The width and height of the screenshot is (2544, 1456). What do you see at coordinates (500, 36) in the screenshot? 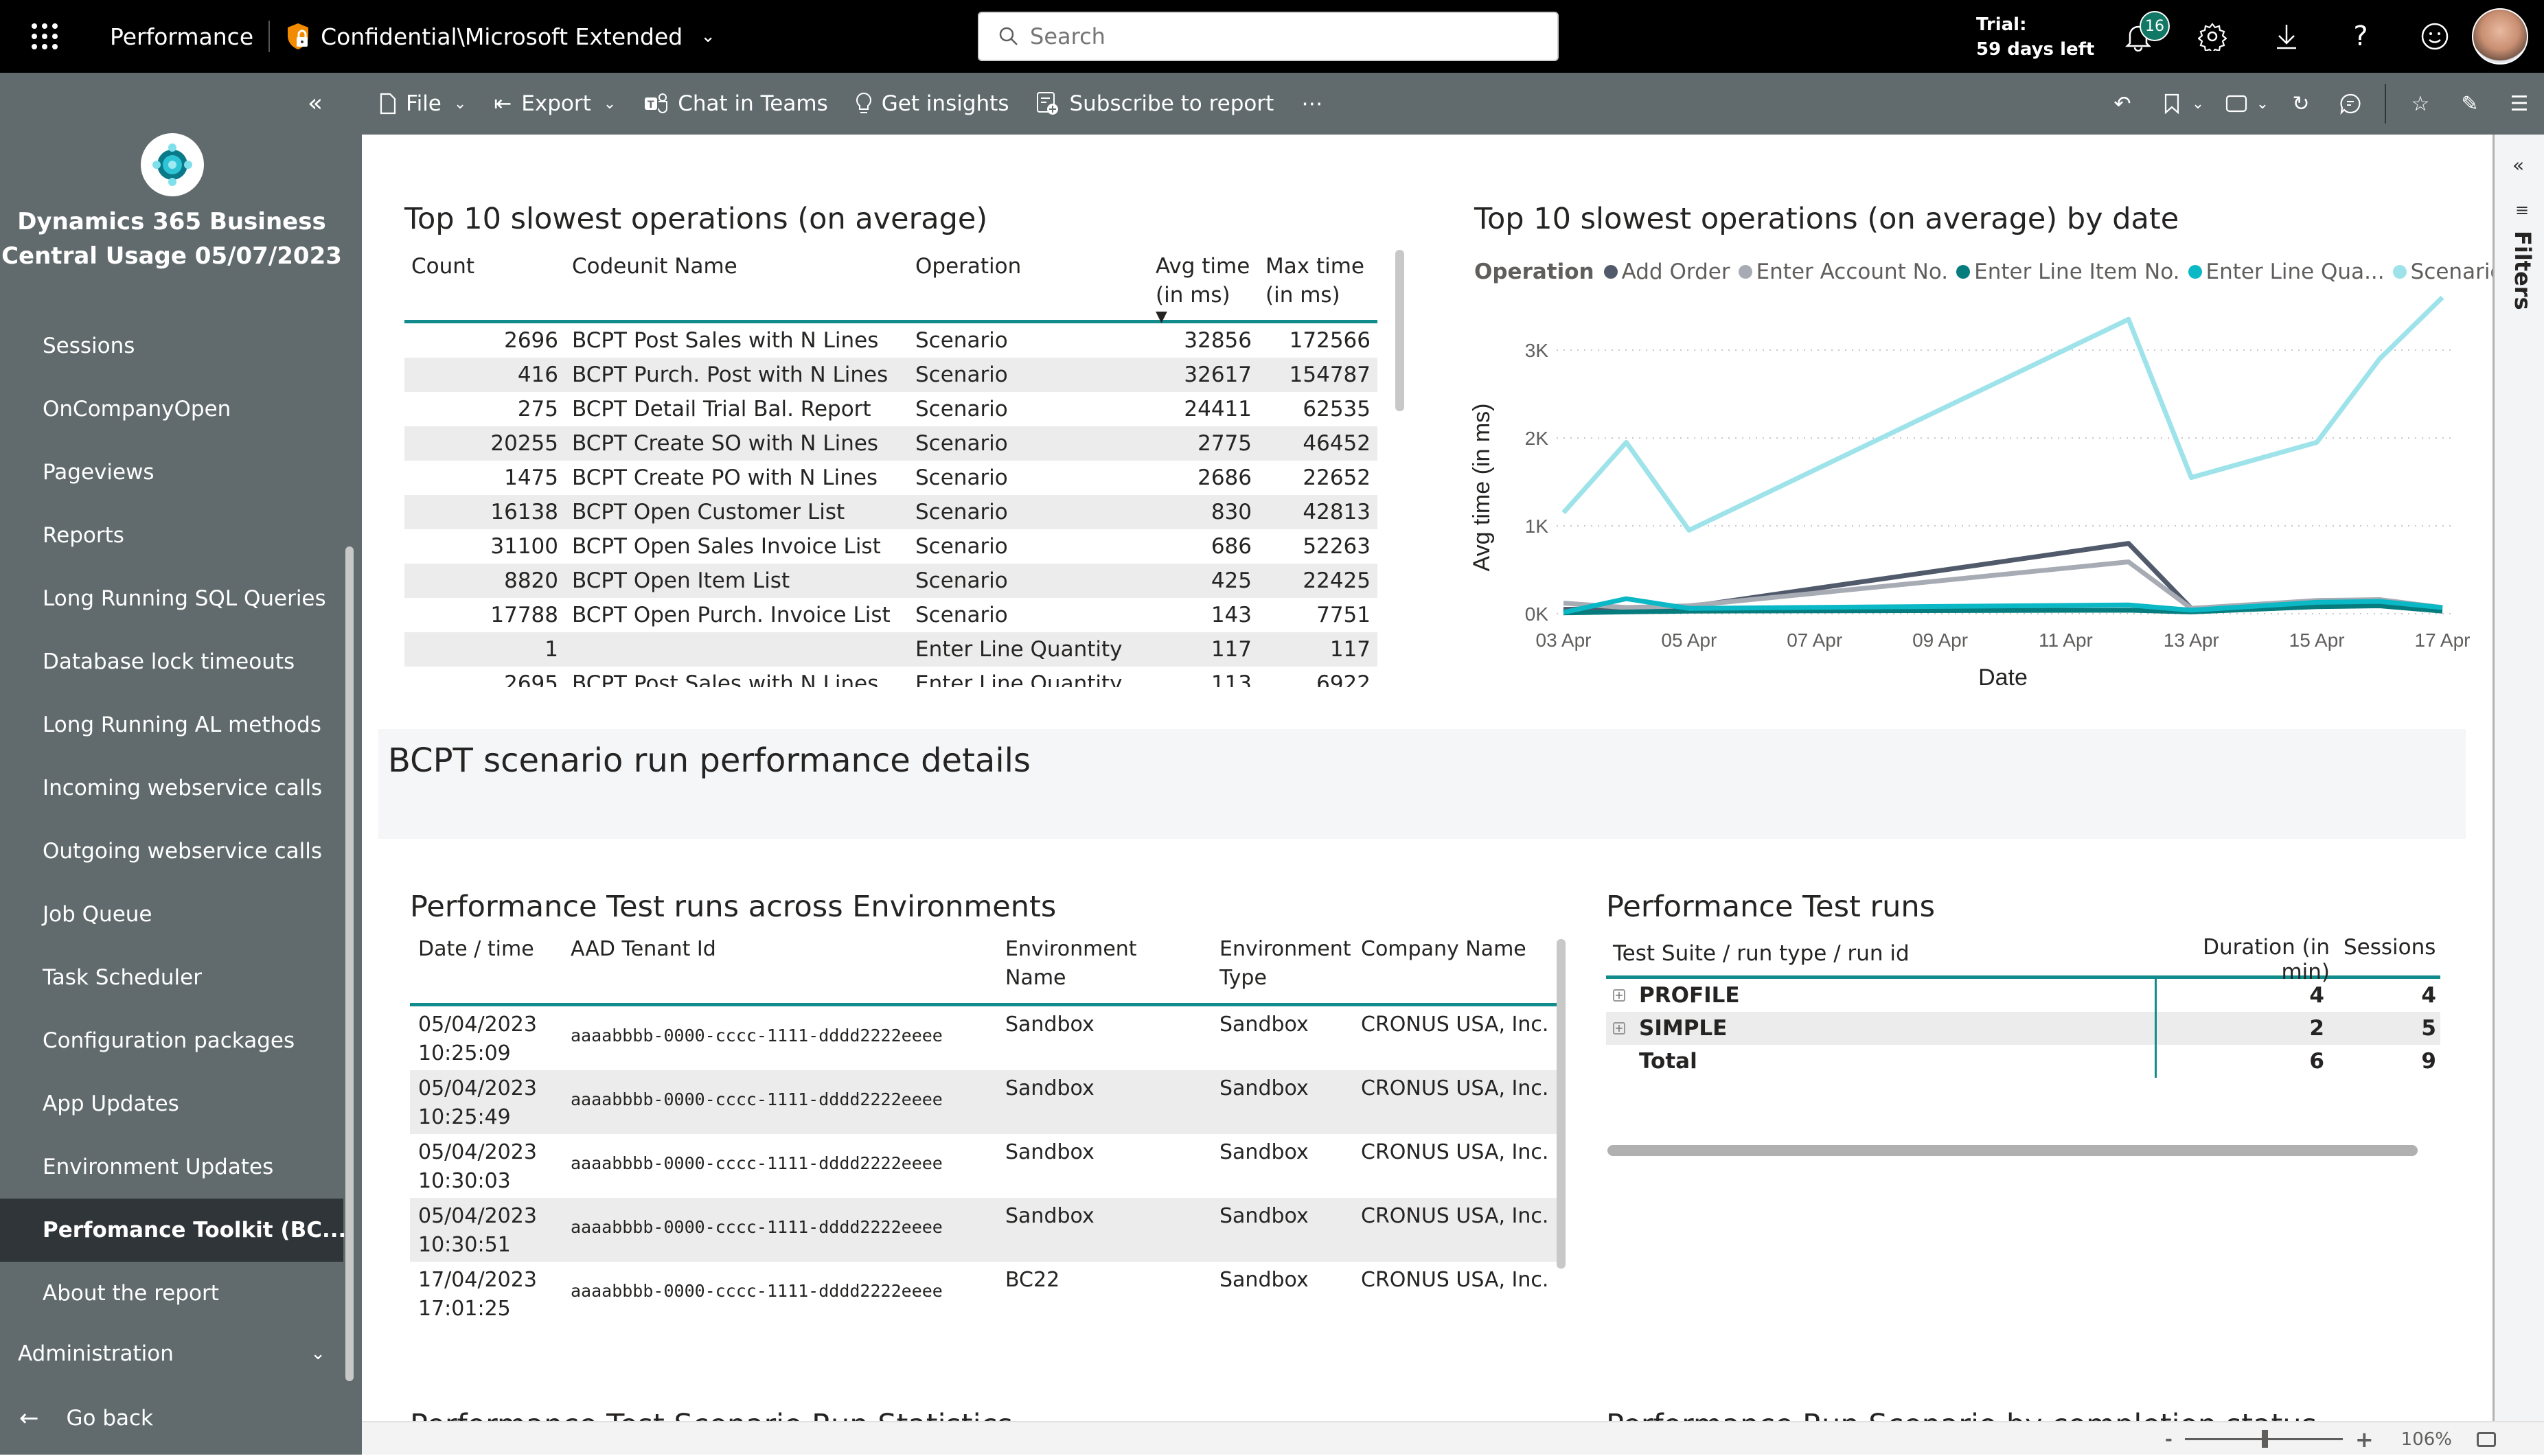
I see `sensitivity-label-button: Confidential\Microsoft Extended ⌄` at bounding box center [500, 36].